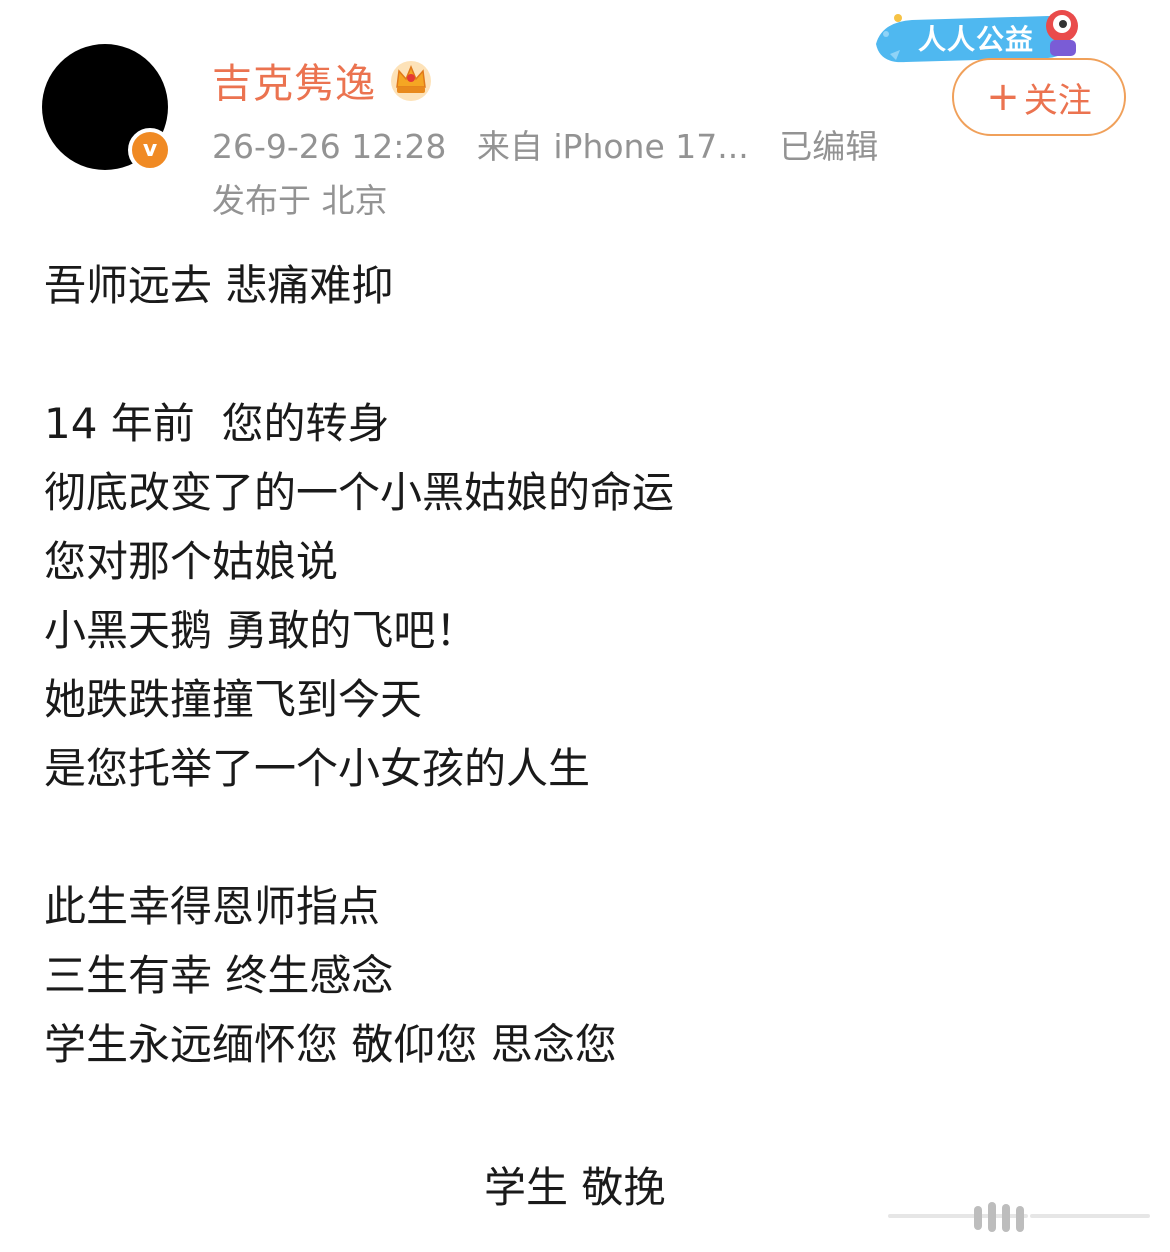 The height and width of the screenshot is (1252, 1170). Describe the element at coordinates (976, 39) in the screenshot. I see `promo-label: 人人公益` at that location.